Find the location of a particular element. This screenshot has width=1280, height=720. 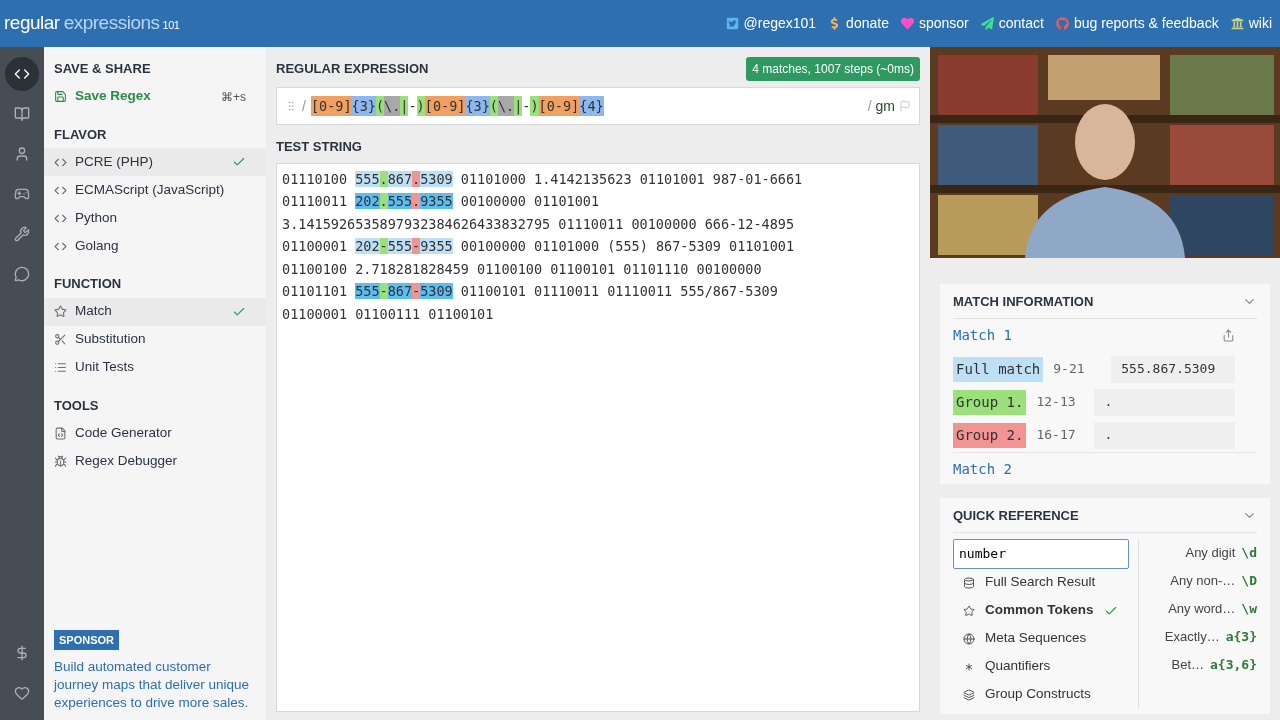

sponsor-badge: SPONSOR is located at coordinates (86, 639).